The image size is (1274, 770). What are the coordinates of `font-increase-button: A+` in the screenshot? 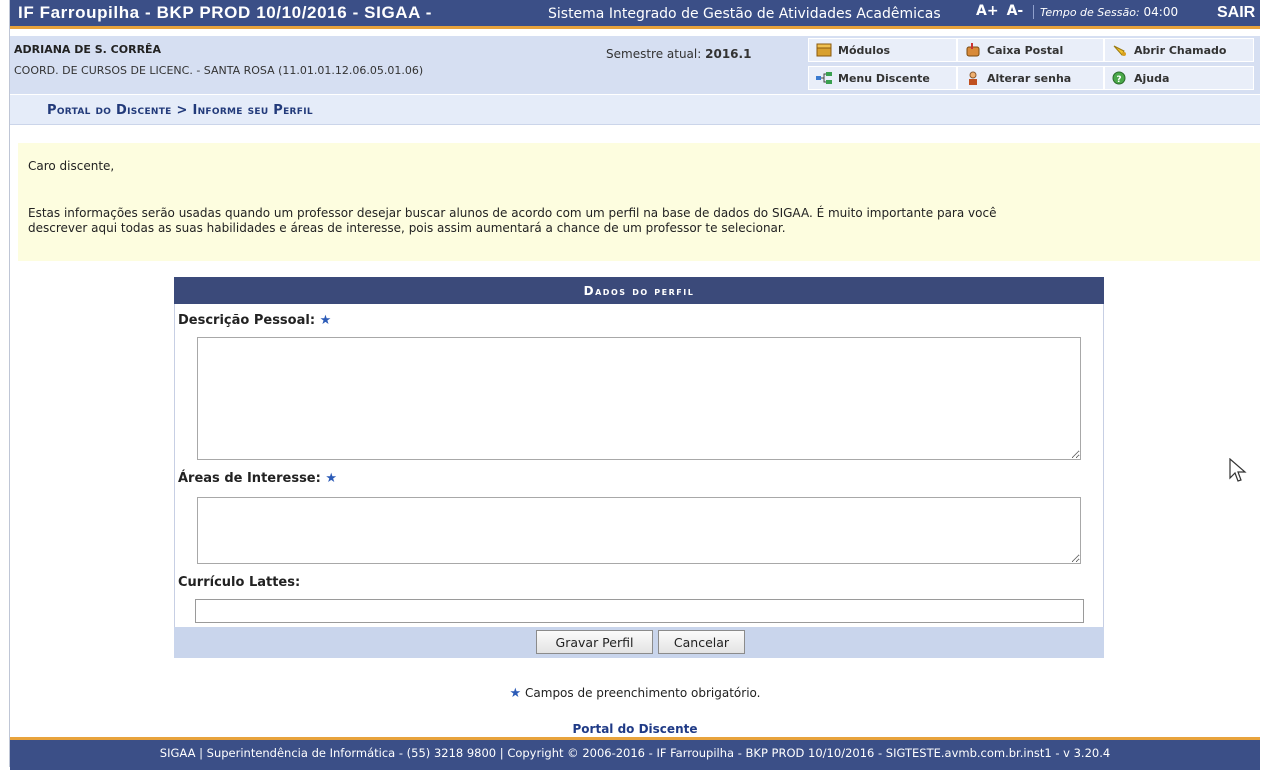 It's located at (987, 11).